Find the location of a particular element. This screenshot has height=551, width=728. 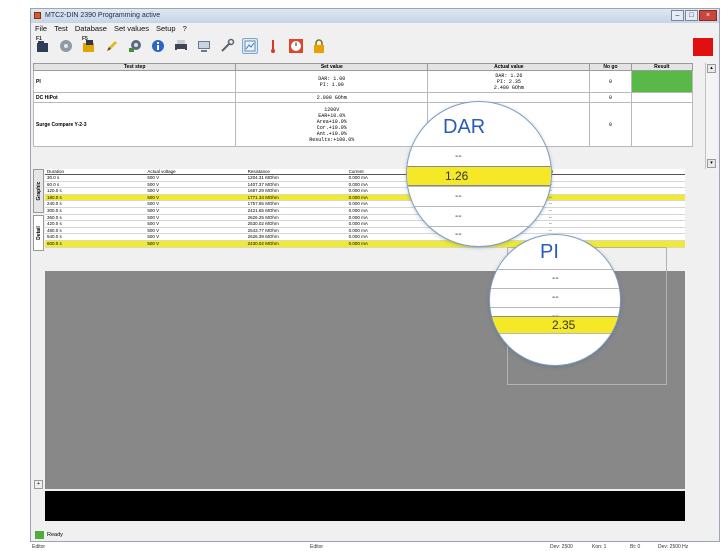

settings-icon is located at coordinates (135, 46).